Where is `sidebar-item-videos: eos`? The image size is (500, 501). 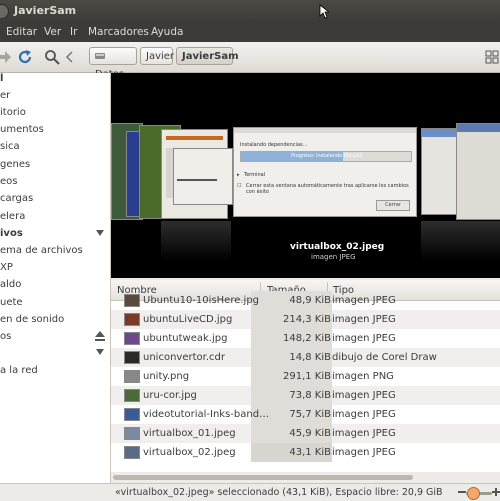 sidebar-item-videos: eos is located at coordinates (8, 181).